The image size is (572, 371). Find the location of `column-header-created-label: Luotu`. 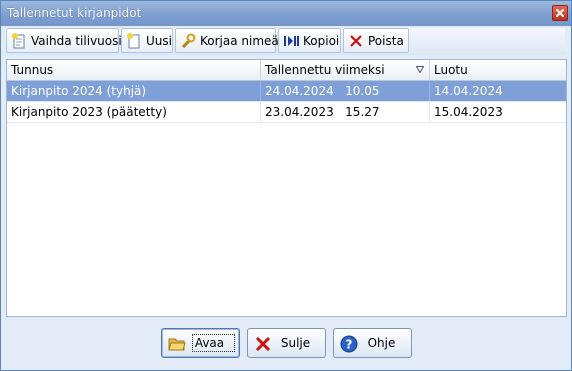

column-header-created-label: Luotu is located at coordinates (451, 70).